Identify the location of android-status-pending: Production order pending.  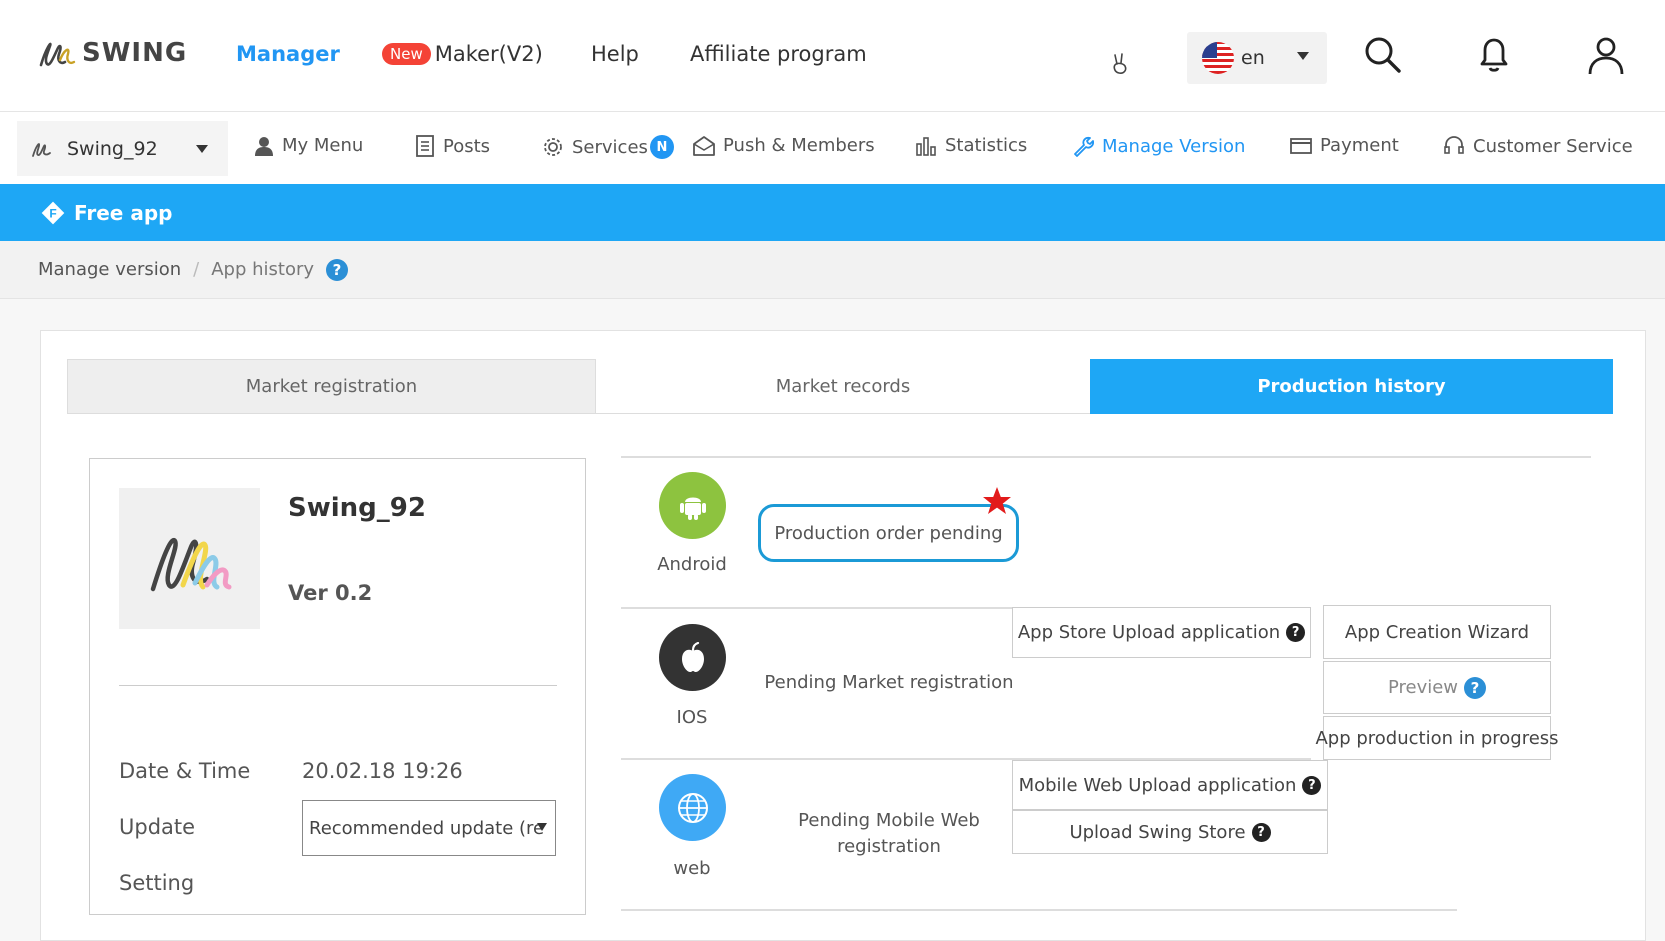
(888, 533).